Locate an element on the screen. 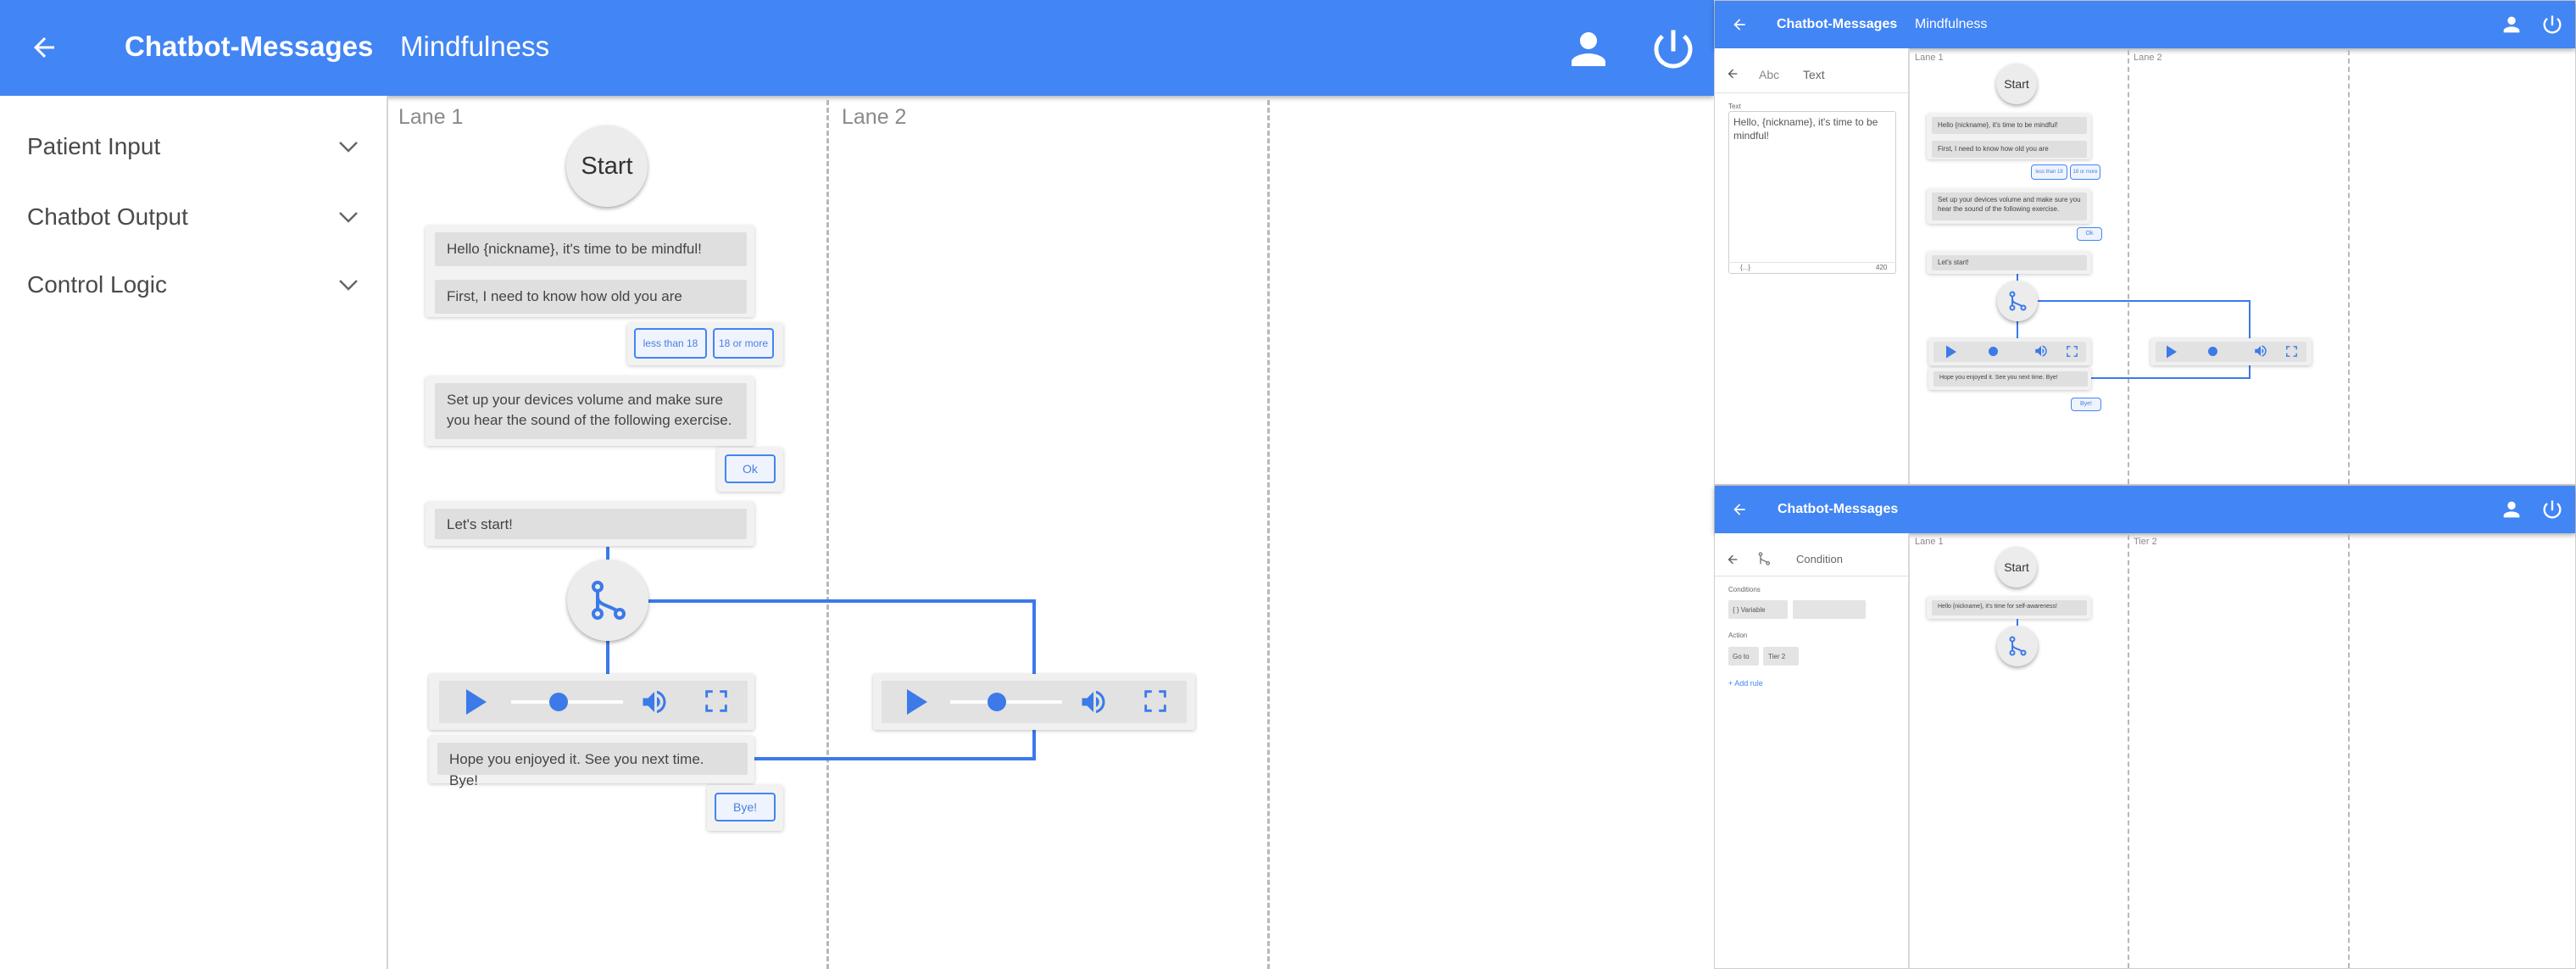  field-label: Text is located at coordinates (1734, 106).